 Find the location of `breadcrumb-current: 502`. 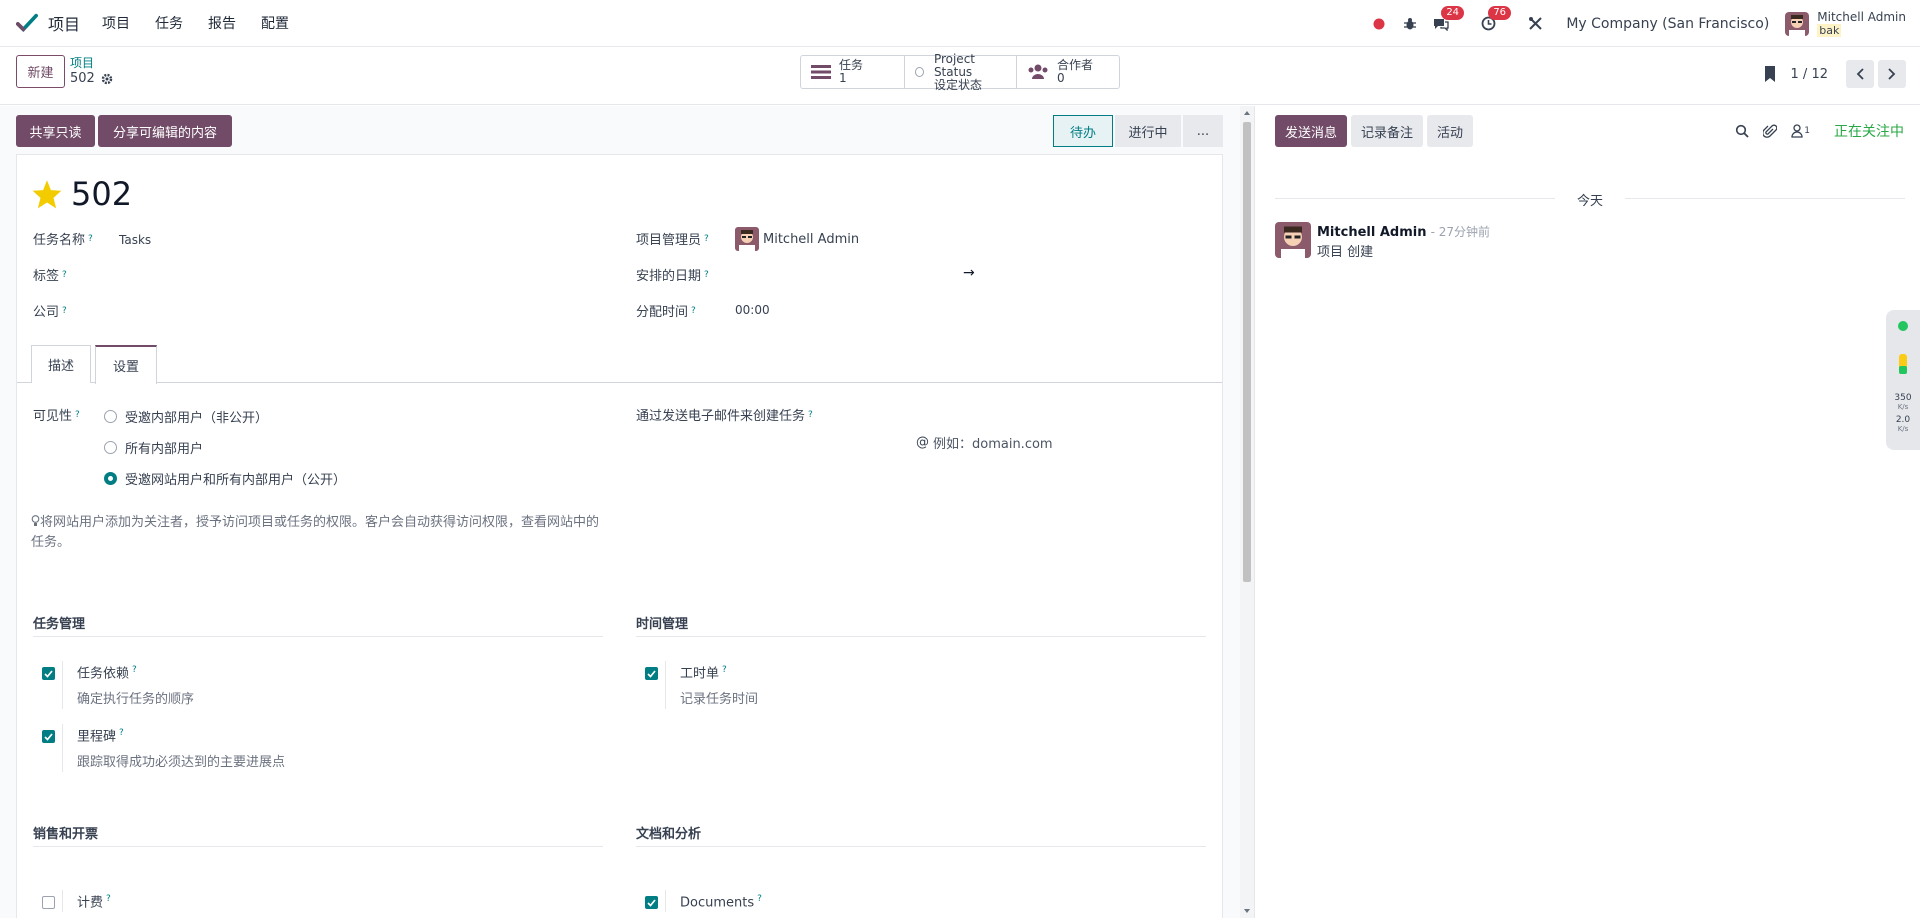

breadcrumb-current: 502 is located at coordinates (82, 78).